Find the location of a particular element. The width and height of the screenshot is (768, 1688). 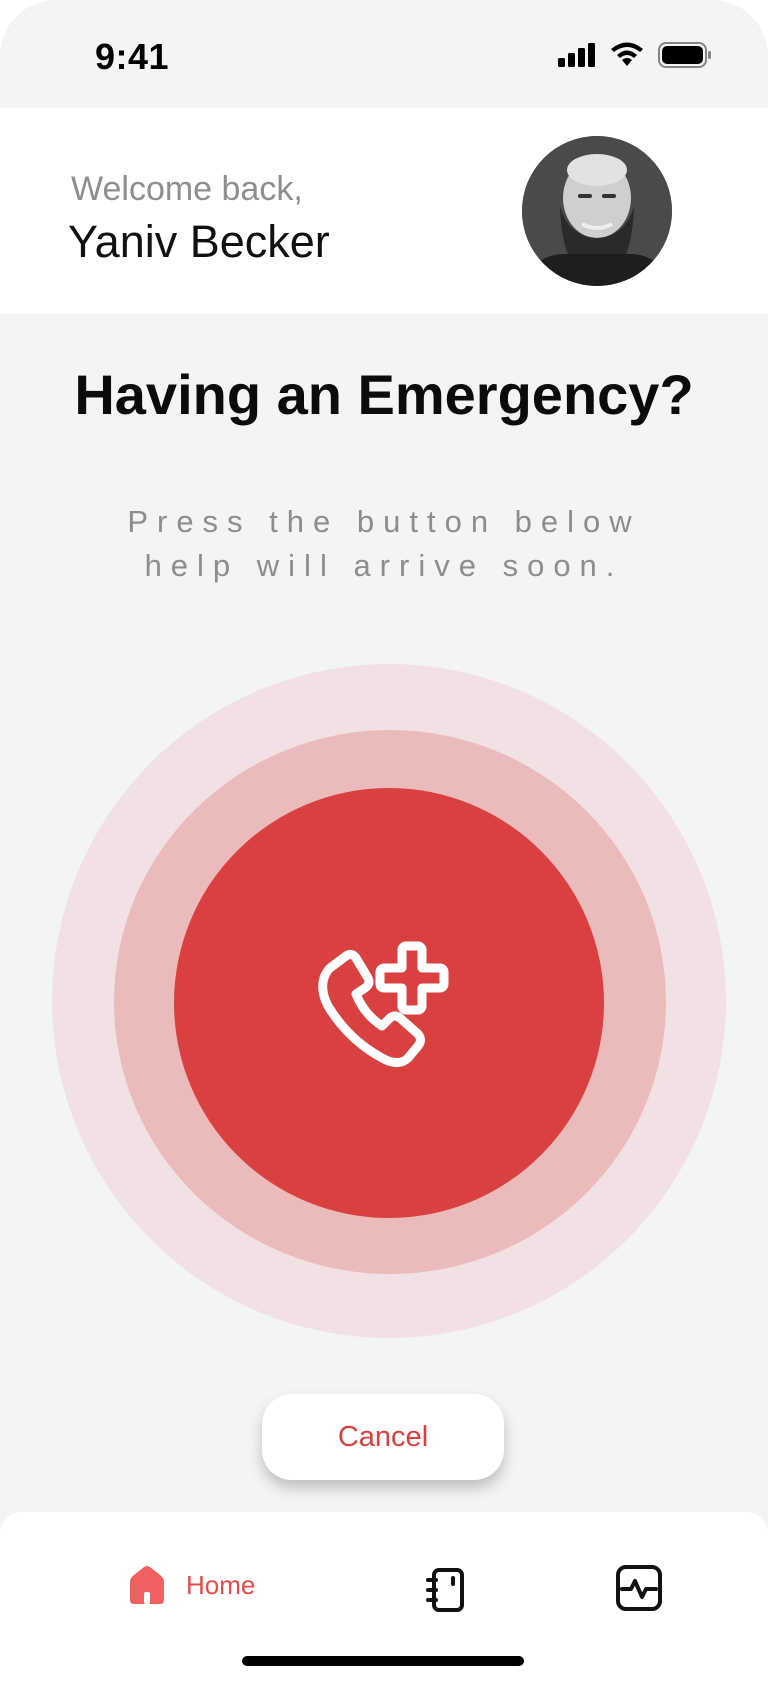

emergency-call-icon is located at coordinates (383, 1004).